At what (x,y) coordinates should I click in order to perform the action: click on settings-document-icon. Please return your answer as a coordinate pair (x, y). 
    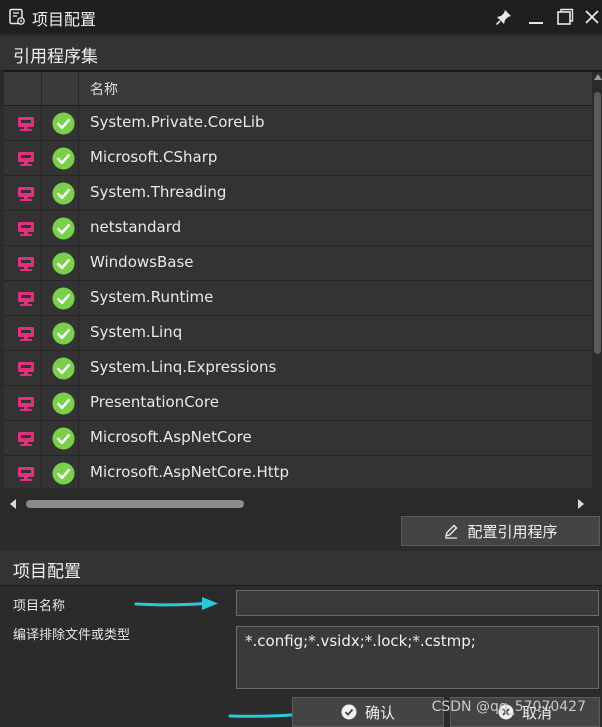
    Looking at the image, I should click on (17, 16).